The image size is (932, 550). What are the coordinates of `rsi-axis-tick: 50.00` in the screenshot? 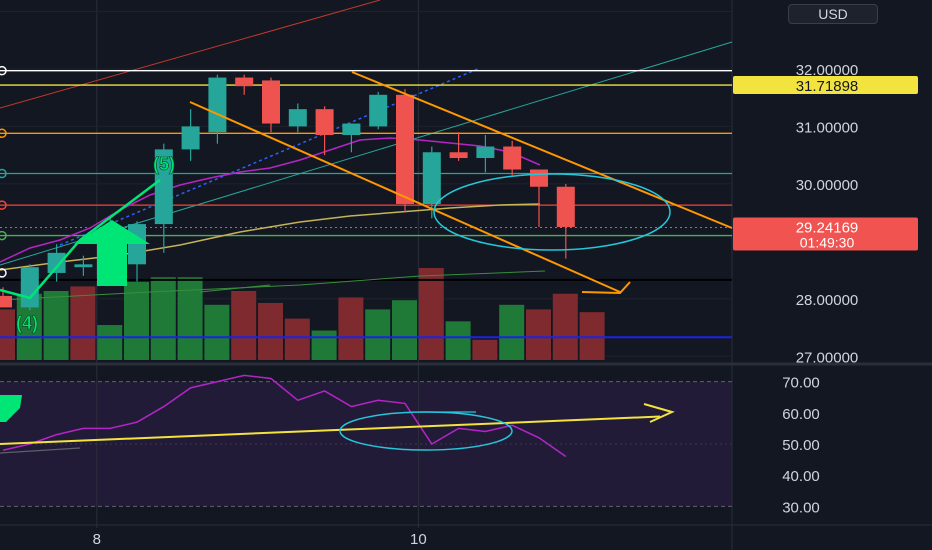 It's located at (801, 445).